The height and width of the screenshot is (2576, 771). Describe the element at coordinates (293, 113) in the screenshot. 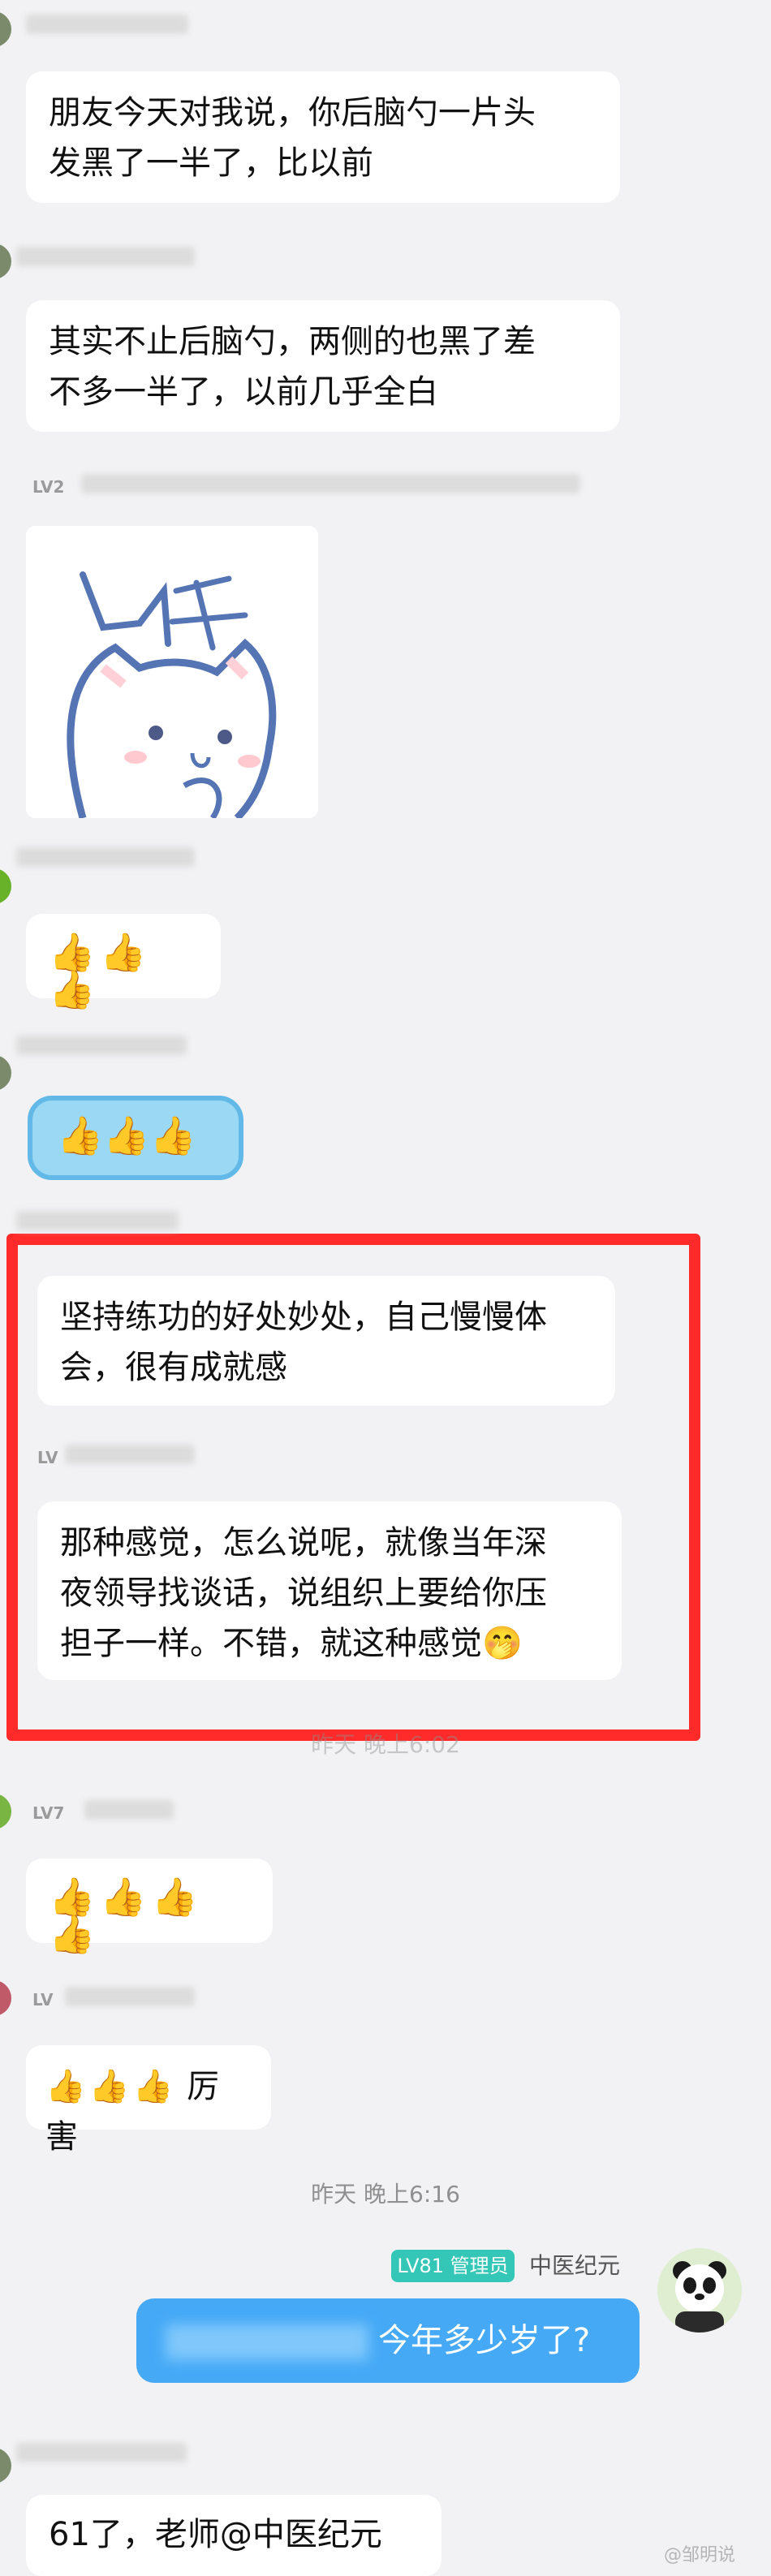

I see `message-text: 朋友今天对我说，你后脑勺一片头` at that location.